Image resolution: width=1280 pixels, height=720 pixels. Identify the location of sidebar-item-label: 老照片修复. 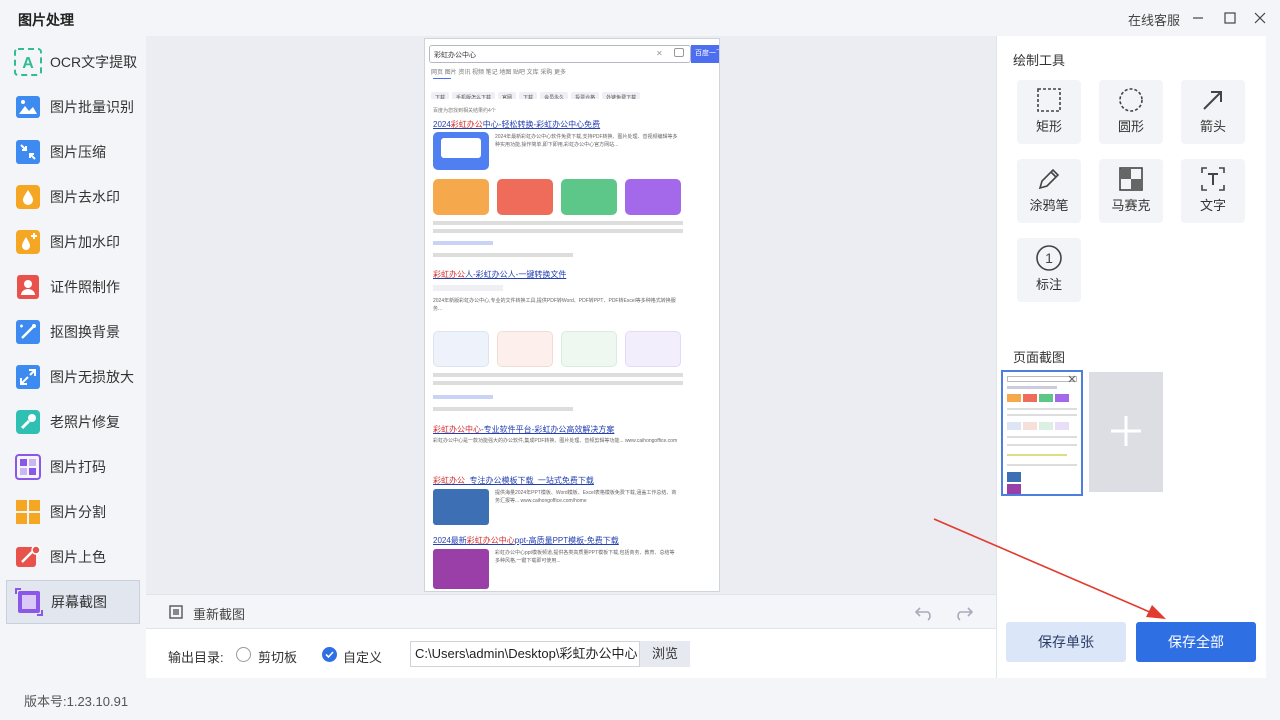
(85, 422).